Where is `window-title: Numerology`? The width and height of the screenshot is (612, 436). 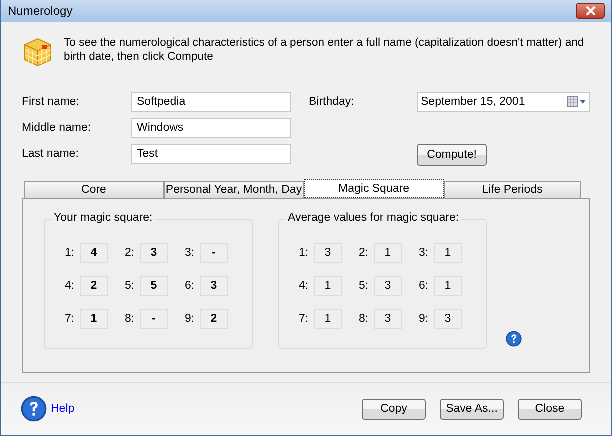
window-title: Numerology is located at coordinates (40, 11).